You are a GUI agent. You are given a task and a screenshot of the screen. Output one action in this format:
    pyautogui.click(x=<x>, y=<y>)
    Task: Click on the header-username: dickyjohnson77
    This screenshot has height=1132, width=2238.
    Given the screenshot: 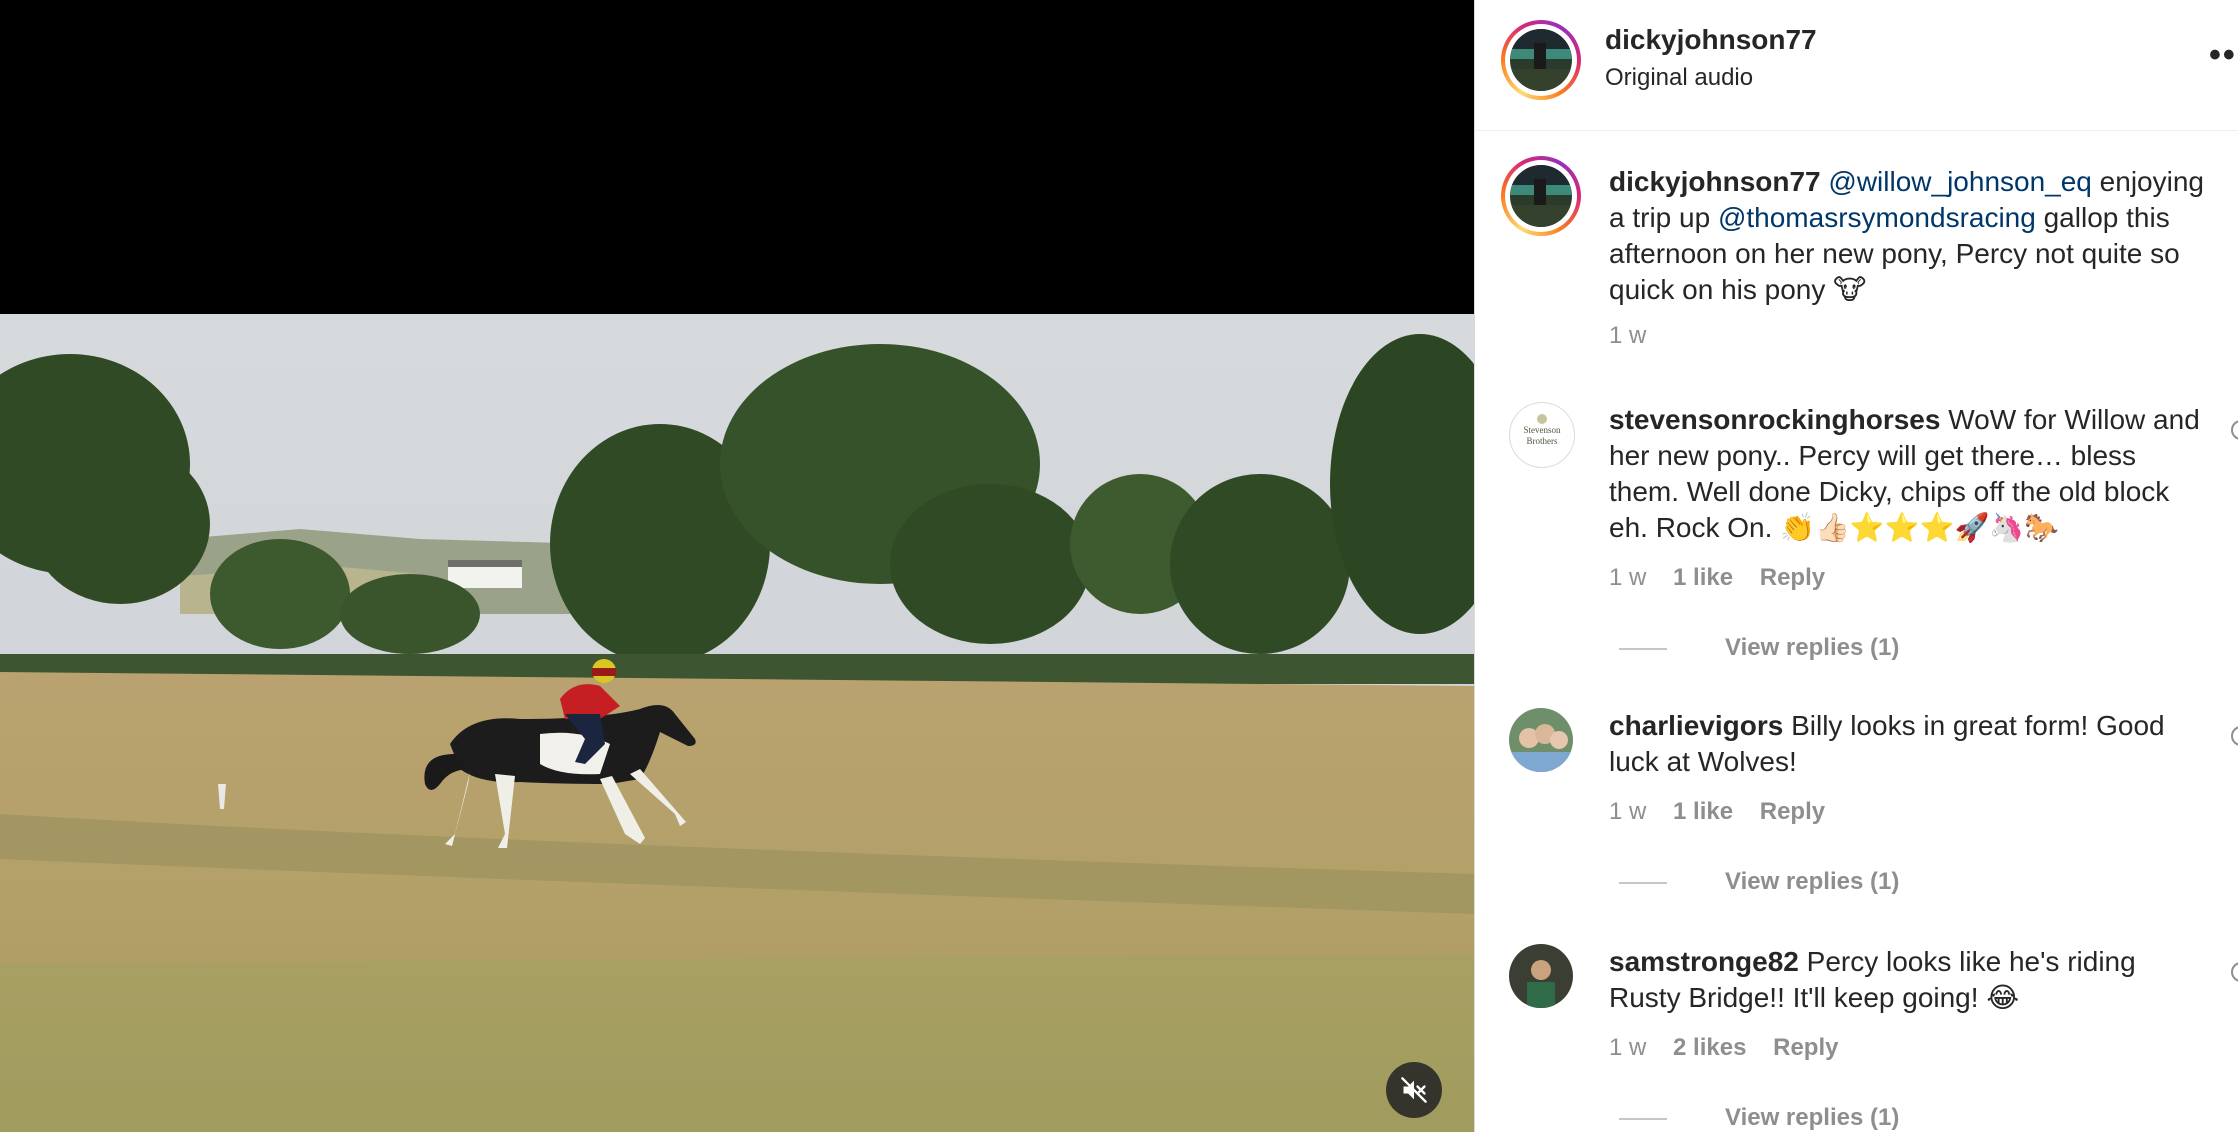 What is the action you would take?
    pyautogui.click(x=1711, y=40)
    